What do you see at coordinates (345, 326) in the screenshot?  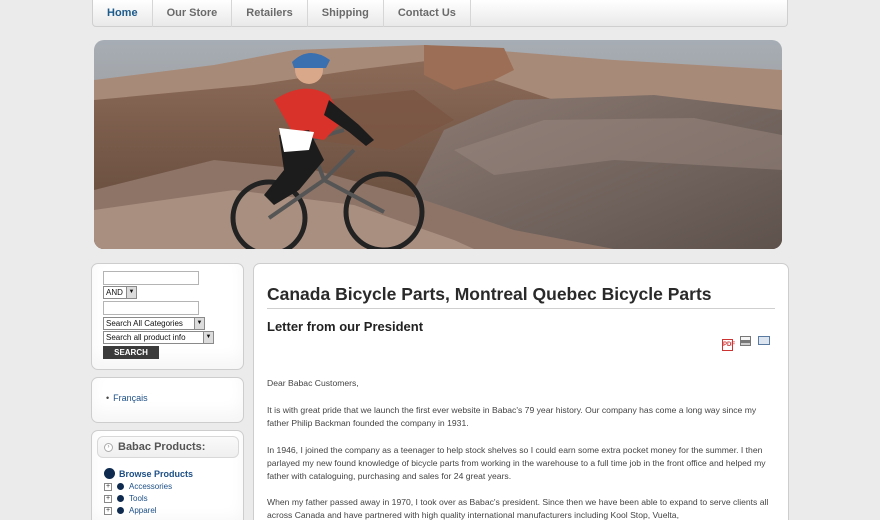 I see `article-title: Letter from our President` at bounding box center [345, 326].